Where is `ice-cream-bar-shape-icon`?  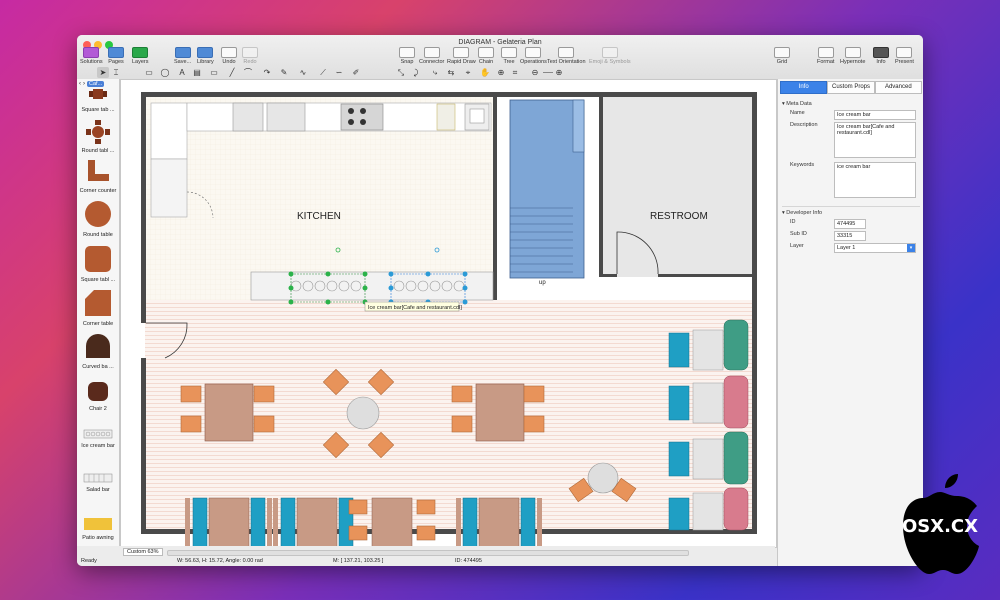 ice-cream-bar-shape-icon is located at coordinates (98, 434).